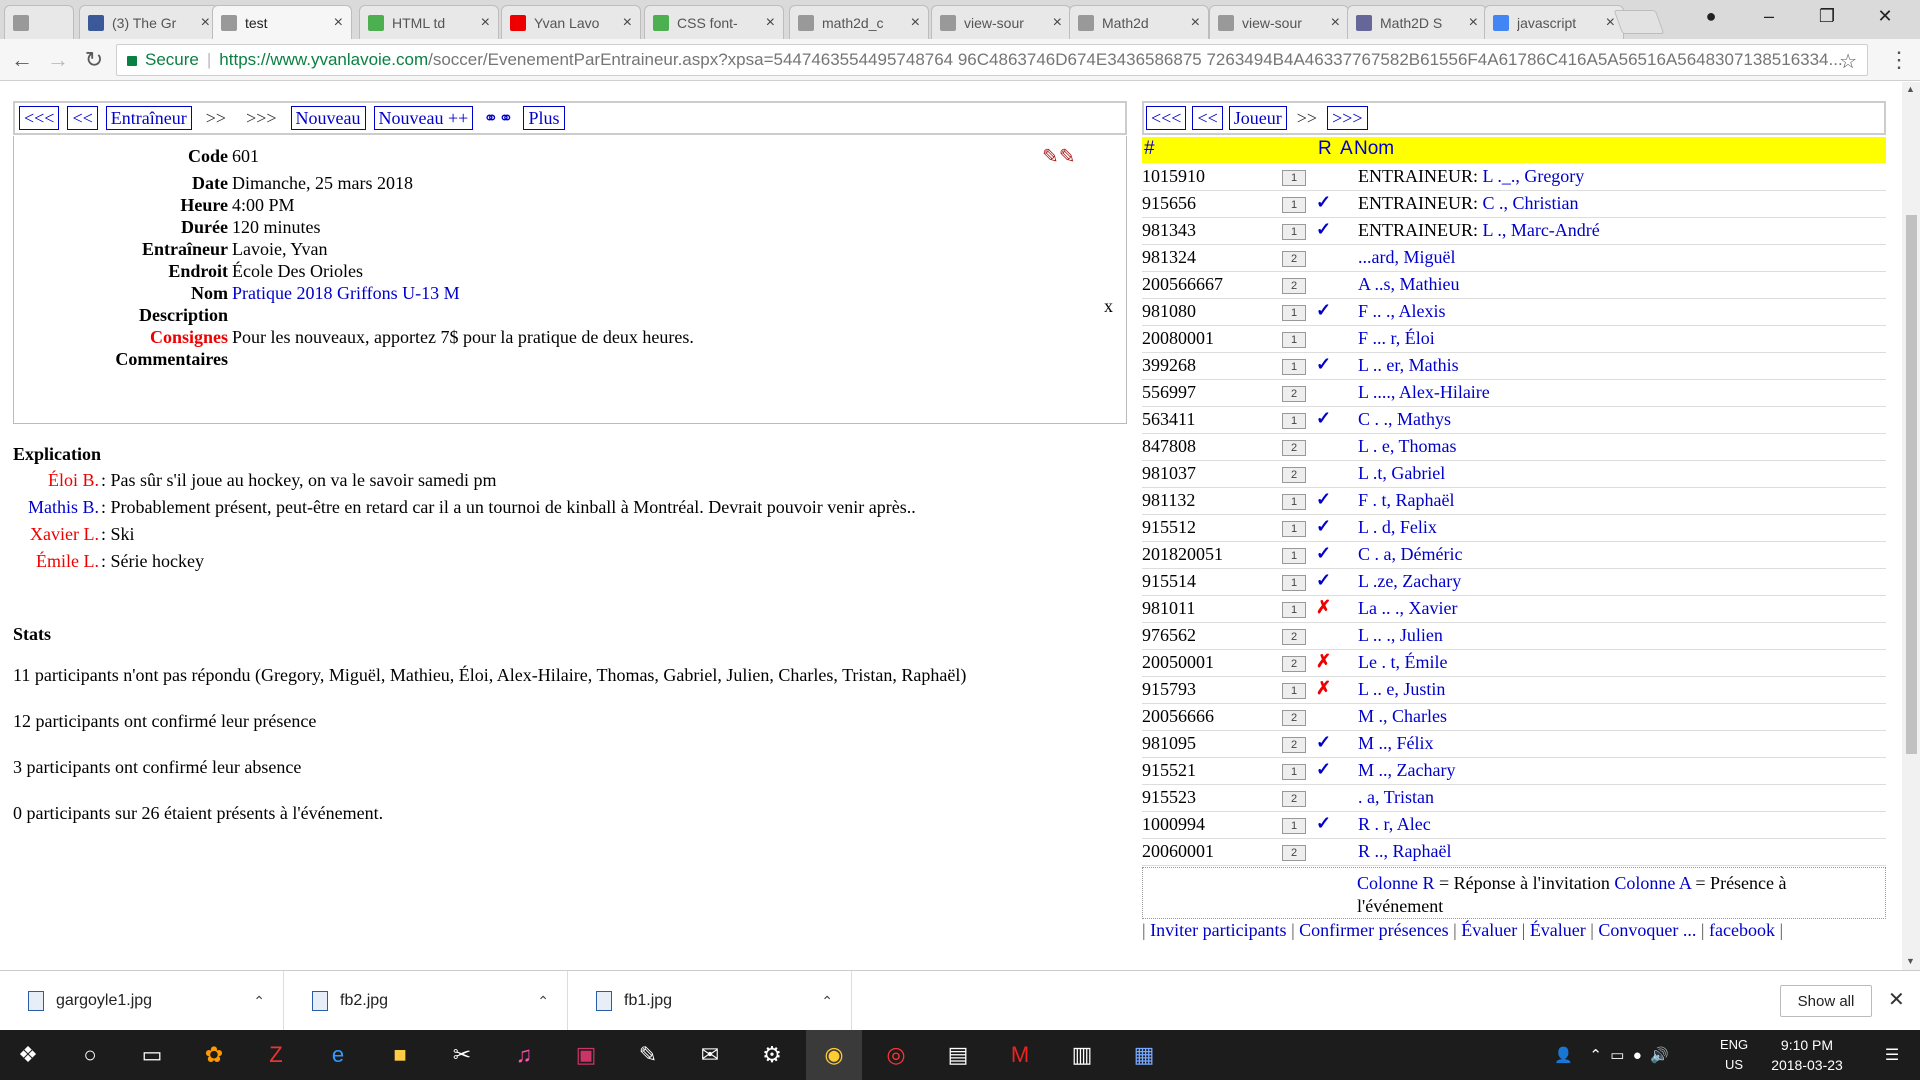 This screenshot has height=1080, width=1920. I want to click on tab-4: Yvan Lavo ×, so click(571, 22).